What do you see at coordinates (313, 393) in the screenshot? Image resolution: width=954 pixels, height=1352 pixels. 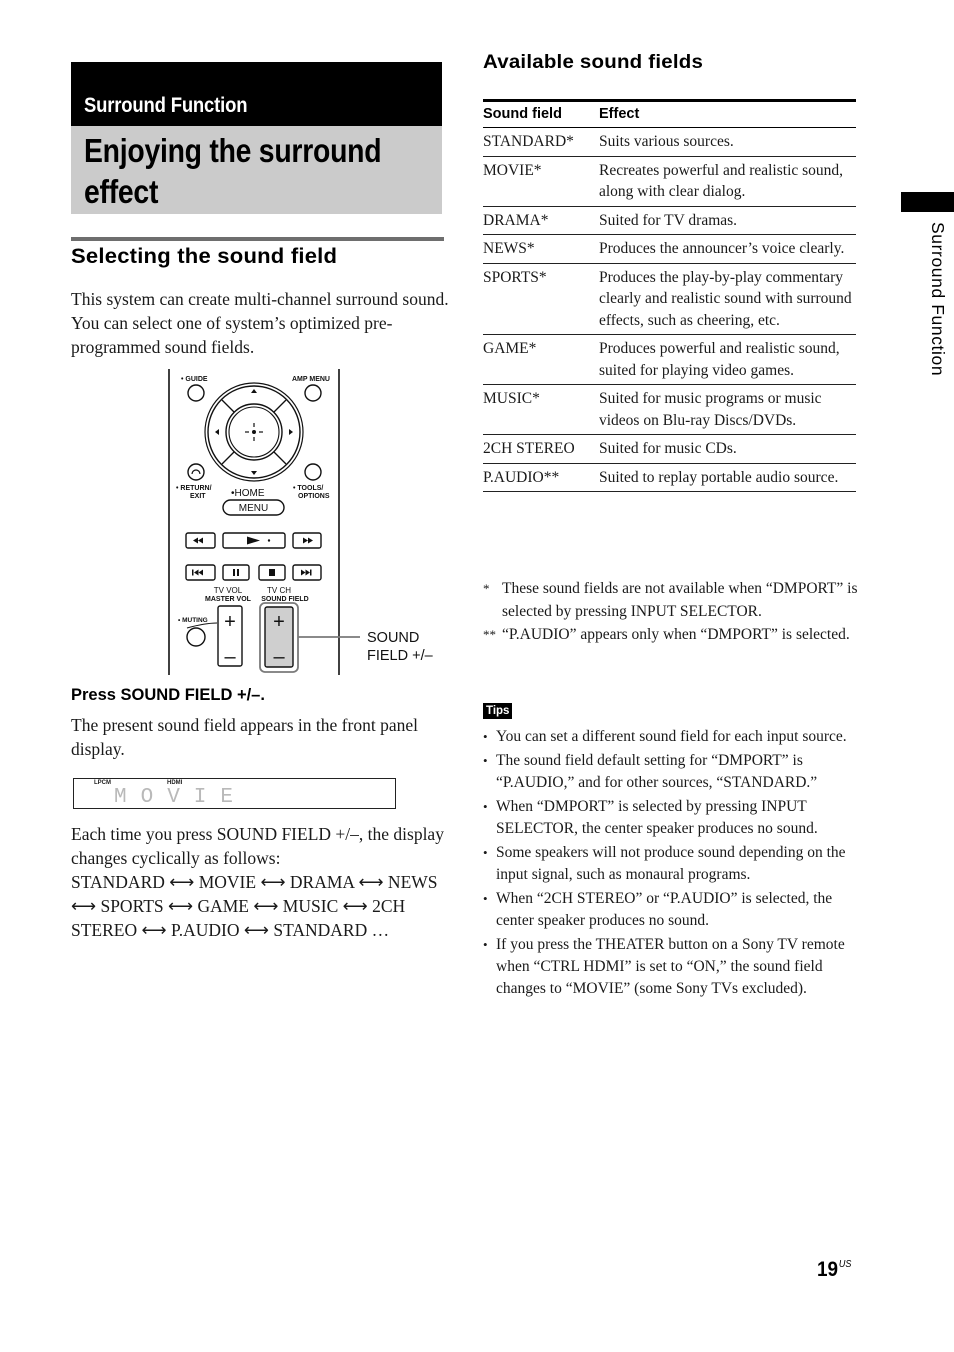 I see `amp-menu-button` at bounding box center [313, 393].